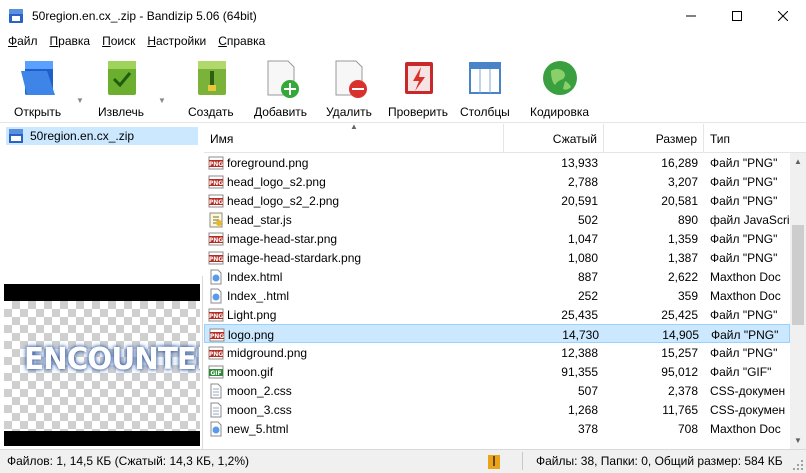  What do you see at coordinates (682, 181) in the screenshot?
I see `file-size: 3,207` at bounding box center [682, 181].